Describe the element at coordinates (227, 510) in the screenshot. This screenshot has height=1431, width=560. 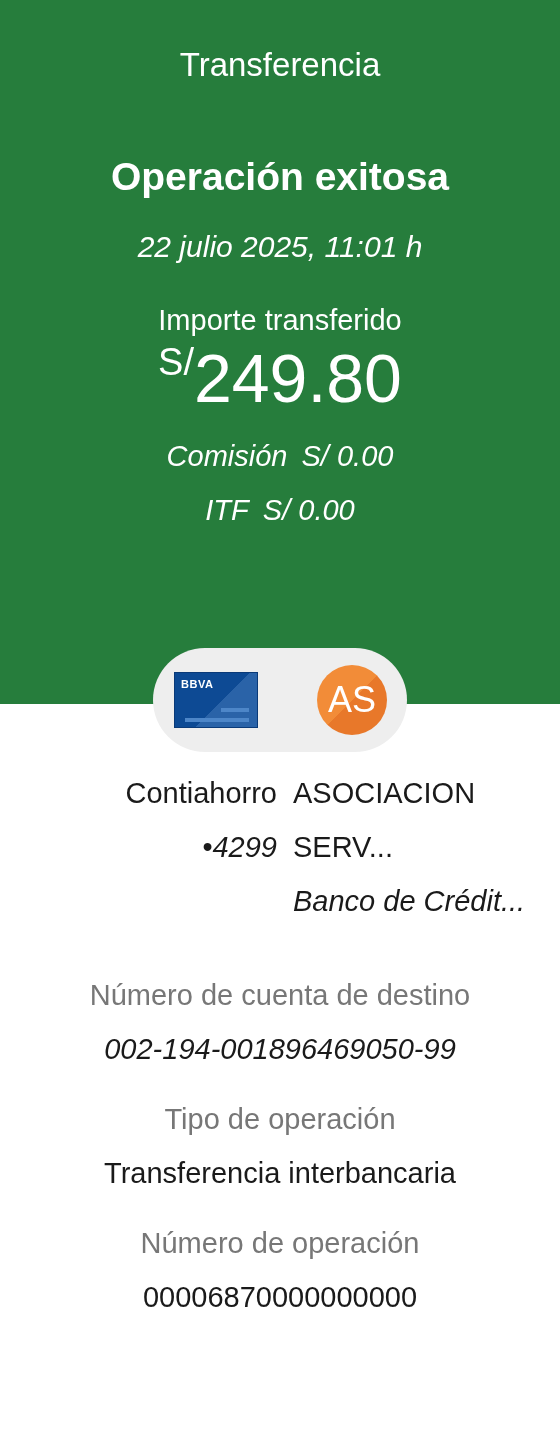
I see `fee-label: ITF` at that location.